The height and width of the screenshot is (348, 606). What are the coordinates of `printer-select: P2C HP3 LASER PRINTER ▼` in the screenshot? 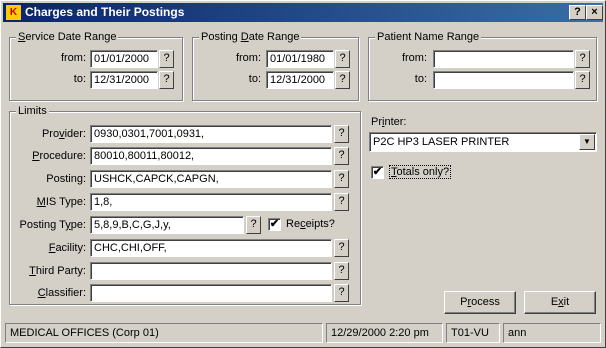 It's located at (483, 142).